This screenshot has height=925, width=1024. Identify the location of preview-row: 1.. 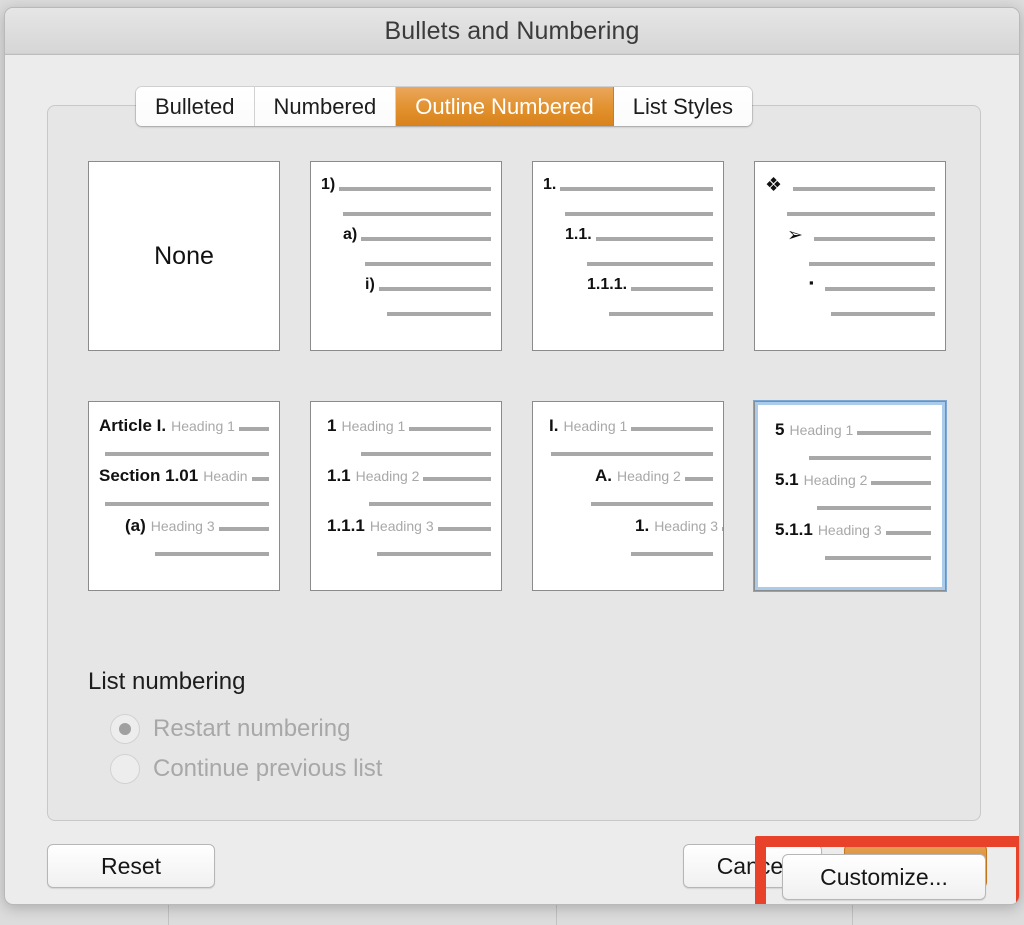
(628, 189).